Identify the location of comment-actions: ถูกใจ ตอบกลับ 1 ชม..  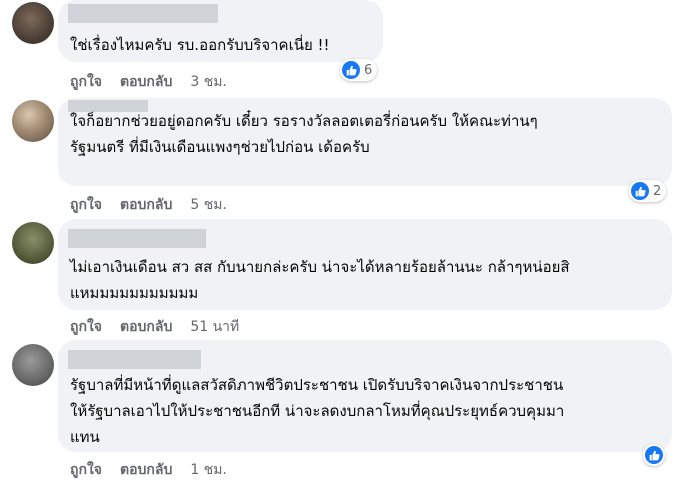
(148, 470).